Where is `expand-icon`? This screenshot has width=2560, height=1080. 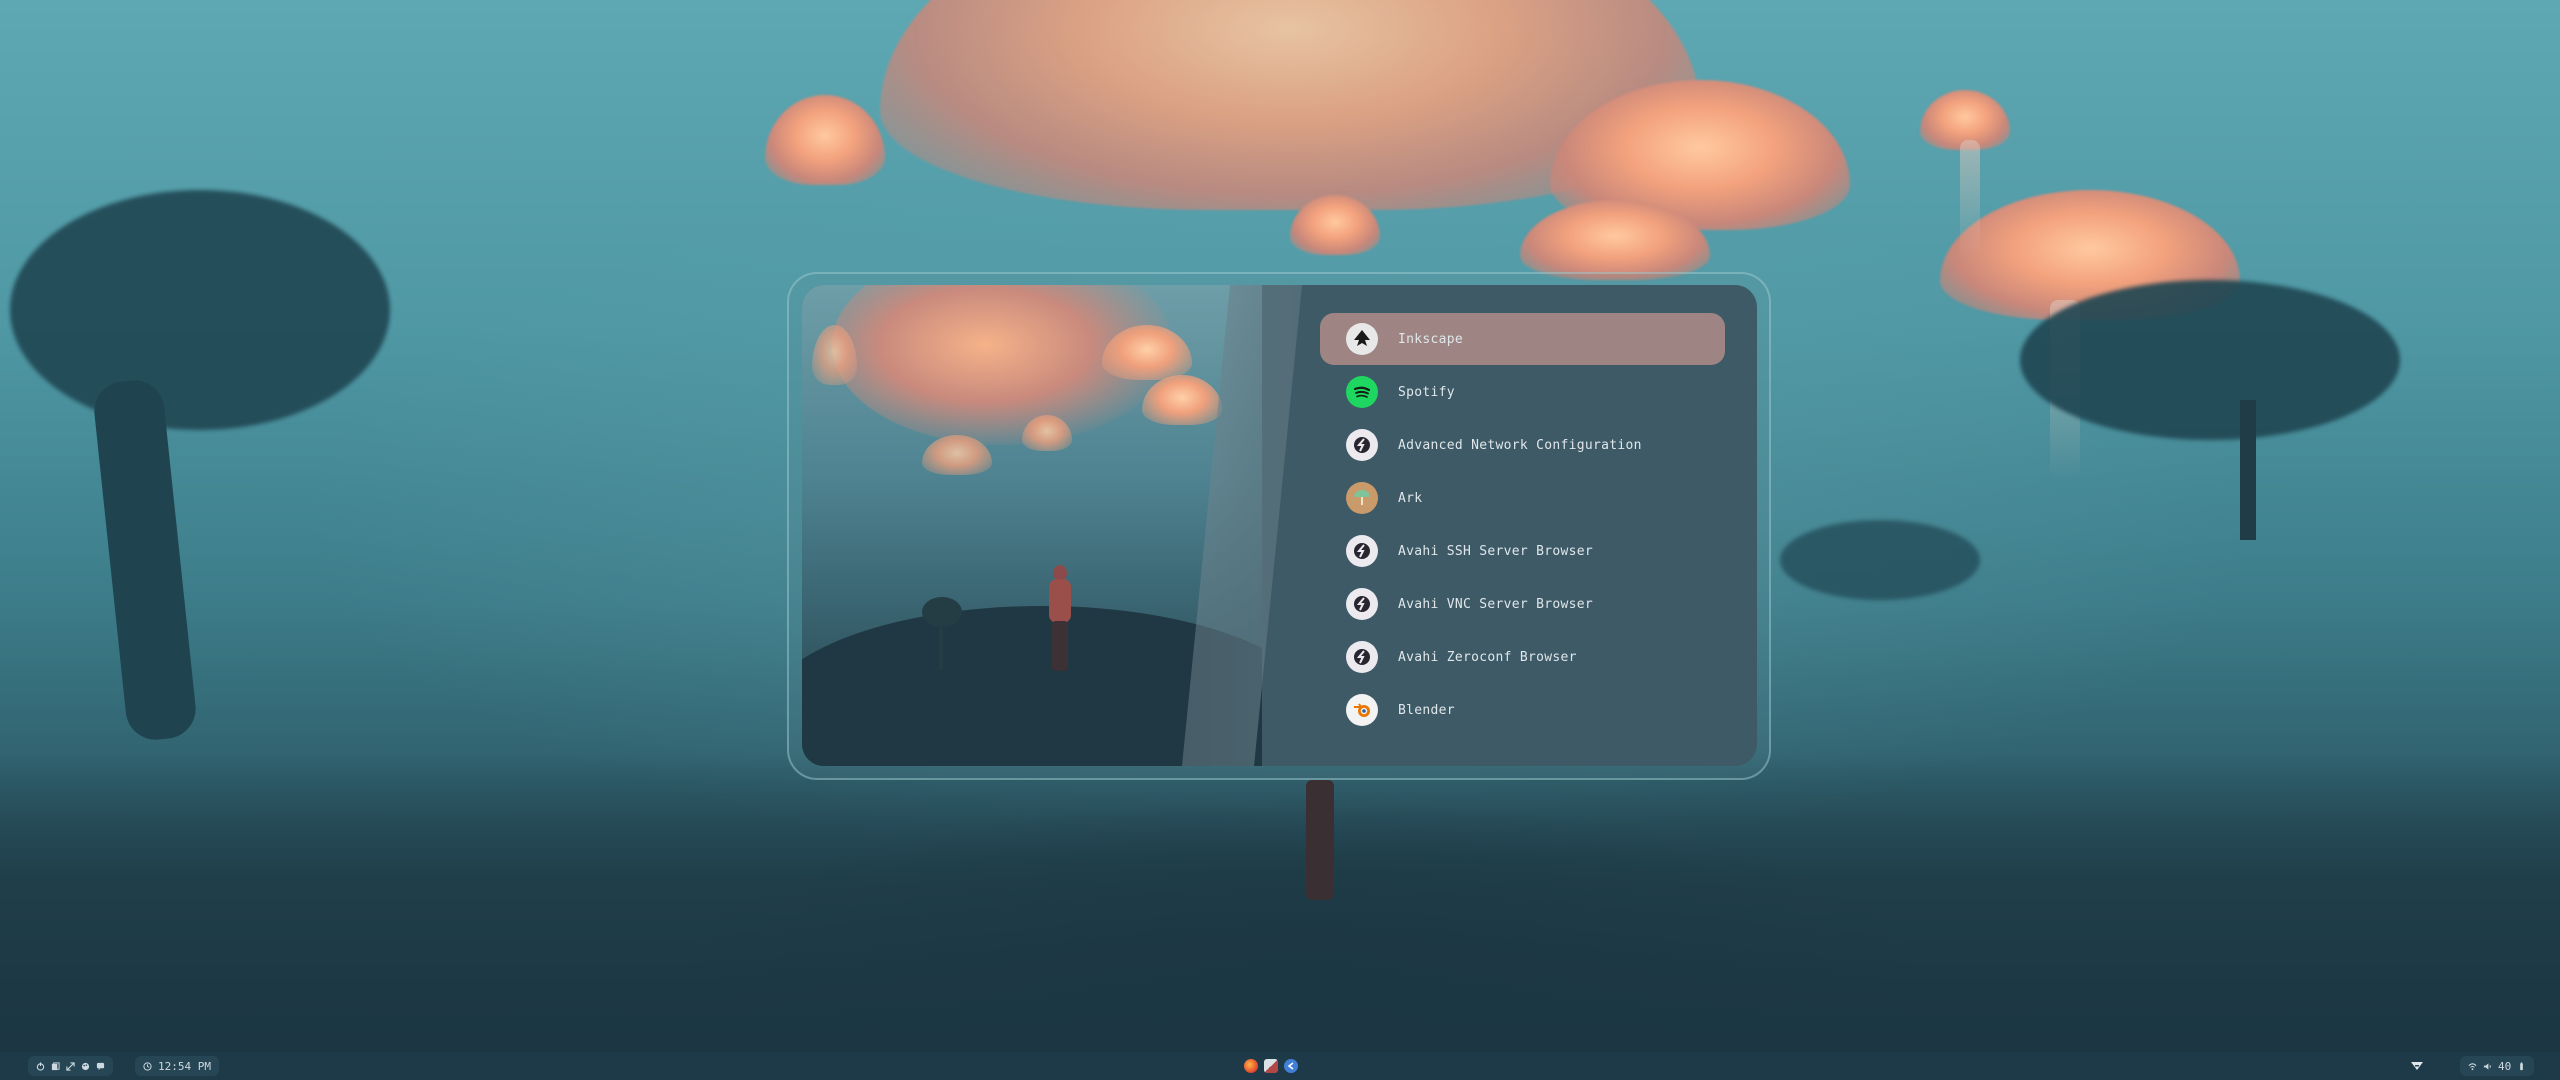
expand-icon is located at coordinates (70, 1066).